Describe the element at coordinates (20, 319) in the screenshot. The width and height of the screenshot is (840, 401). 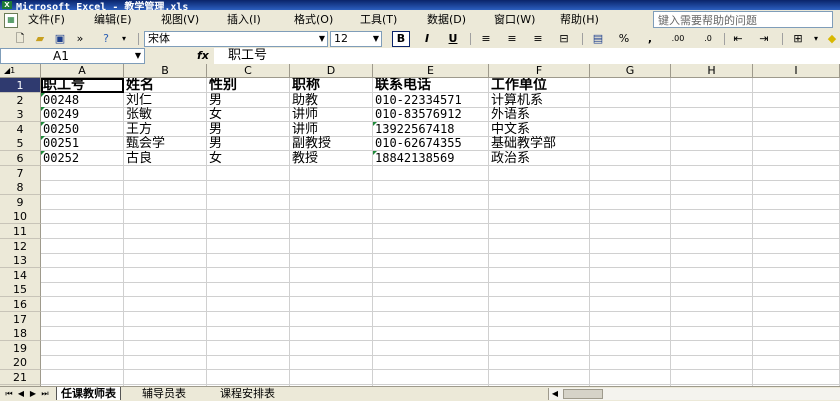
I see `row-header-17: 17` at that location.